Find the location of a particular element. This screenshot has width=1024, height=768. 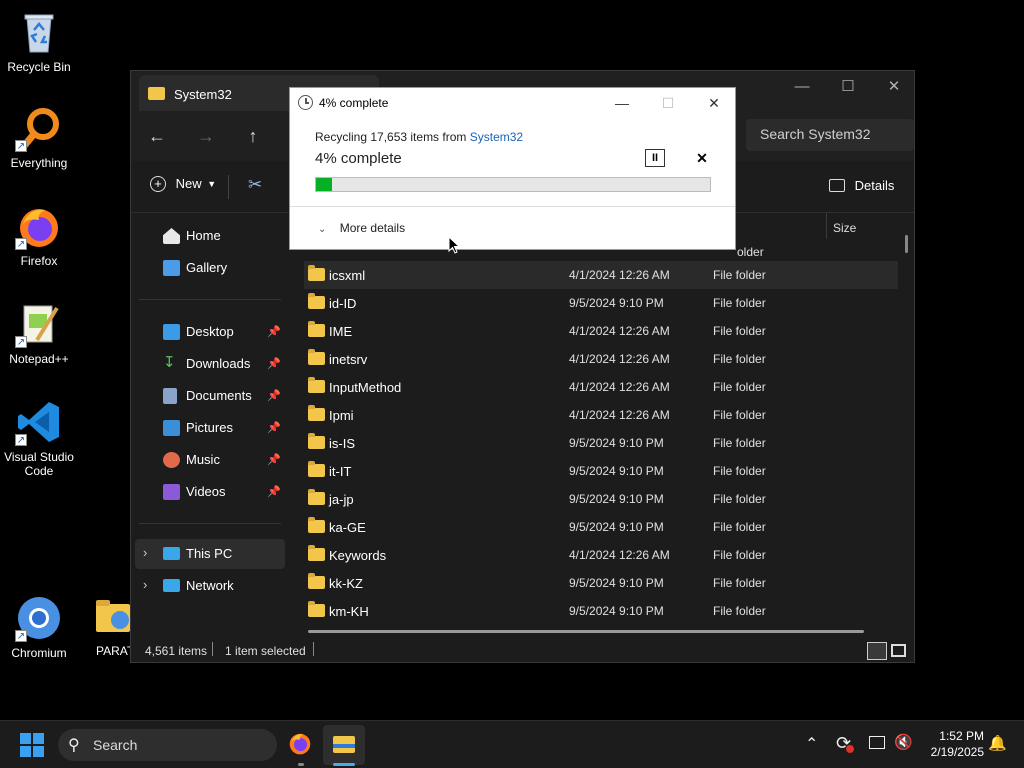

table-row: is-IS 9/5/2024 9:10 PM File folder is located at coordinates (601, 443).